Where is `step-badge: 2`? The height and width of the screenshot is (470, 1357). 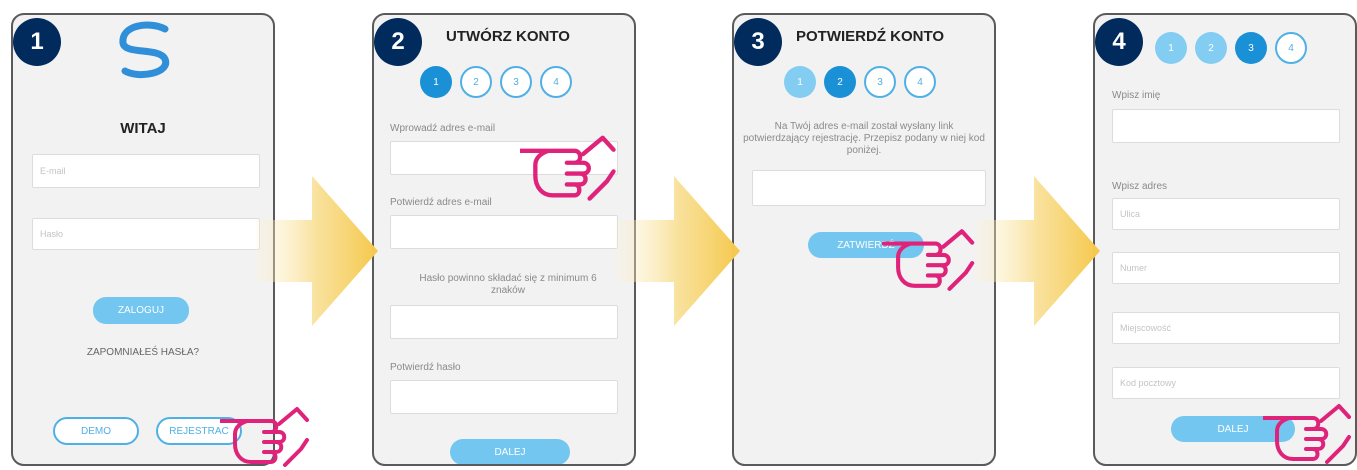 step-badge: 2 is located at coordinates (398, 42).